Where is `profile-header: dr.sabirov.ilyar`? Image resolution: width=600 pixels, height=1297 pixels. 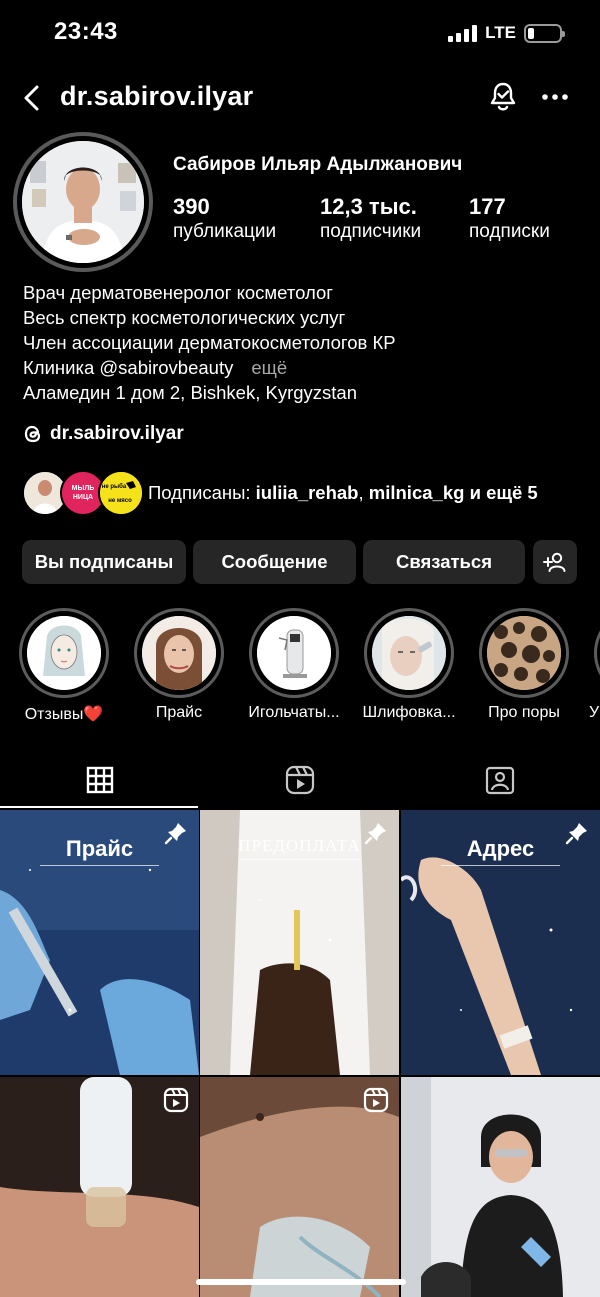
profile-header: dr.sabirov.ilyar is located at coordinates (300, 98).